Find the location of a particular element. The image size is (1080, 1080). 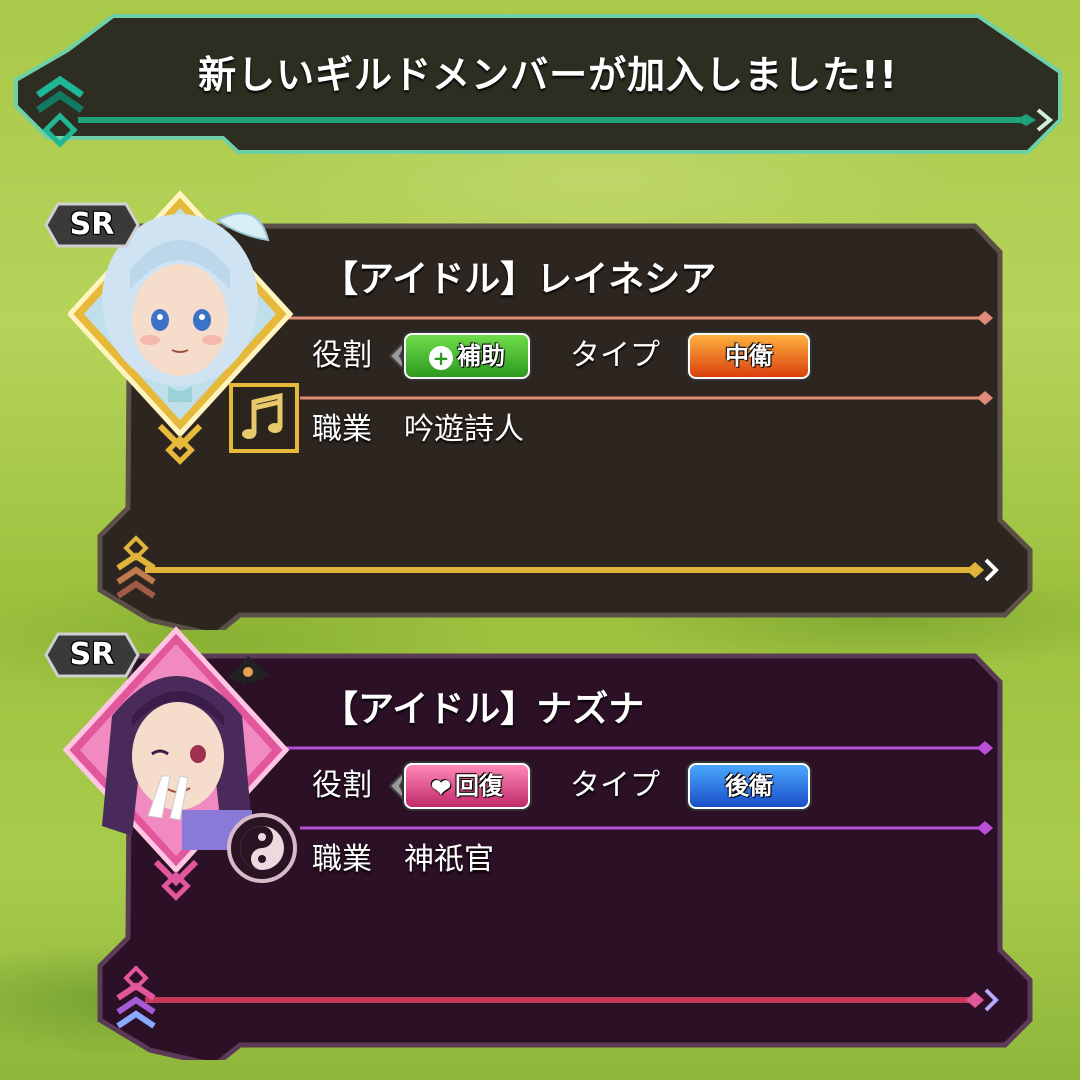

banner-title: 新しいギルドメンバーが加入しました!! is located at coordinates (548, 75).